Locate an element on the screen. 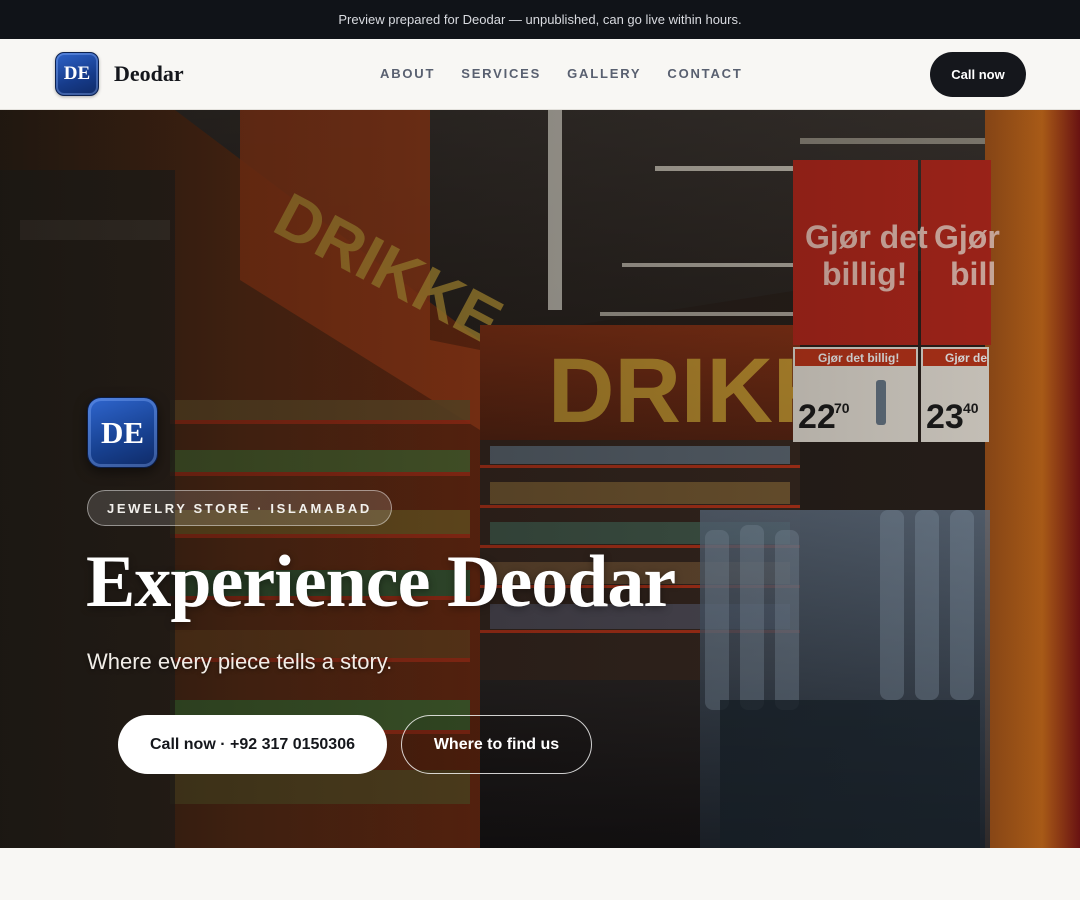  brand-logo: DE is located at coordinates (77, 74).